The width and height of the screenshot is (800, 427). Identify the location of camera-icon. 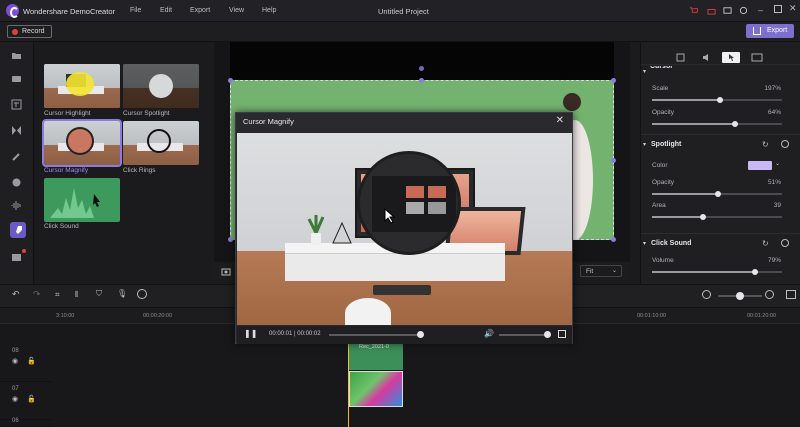
(226, 271).